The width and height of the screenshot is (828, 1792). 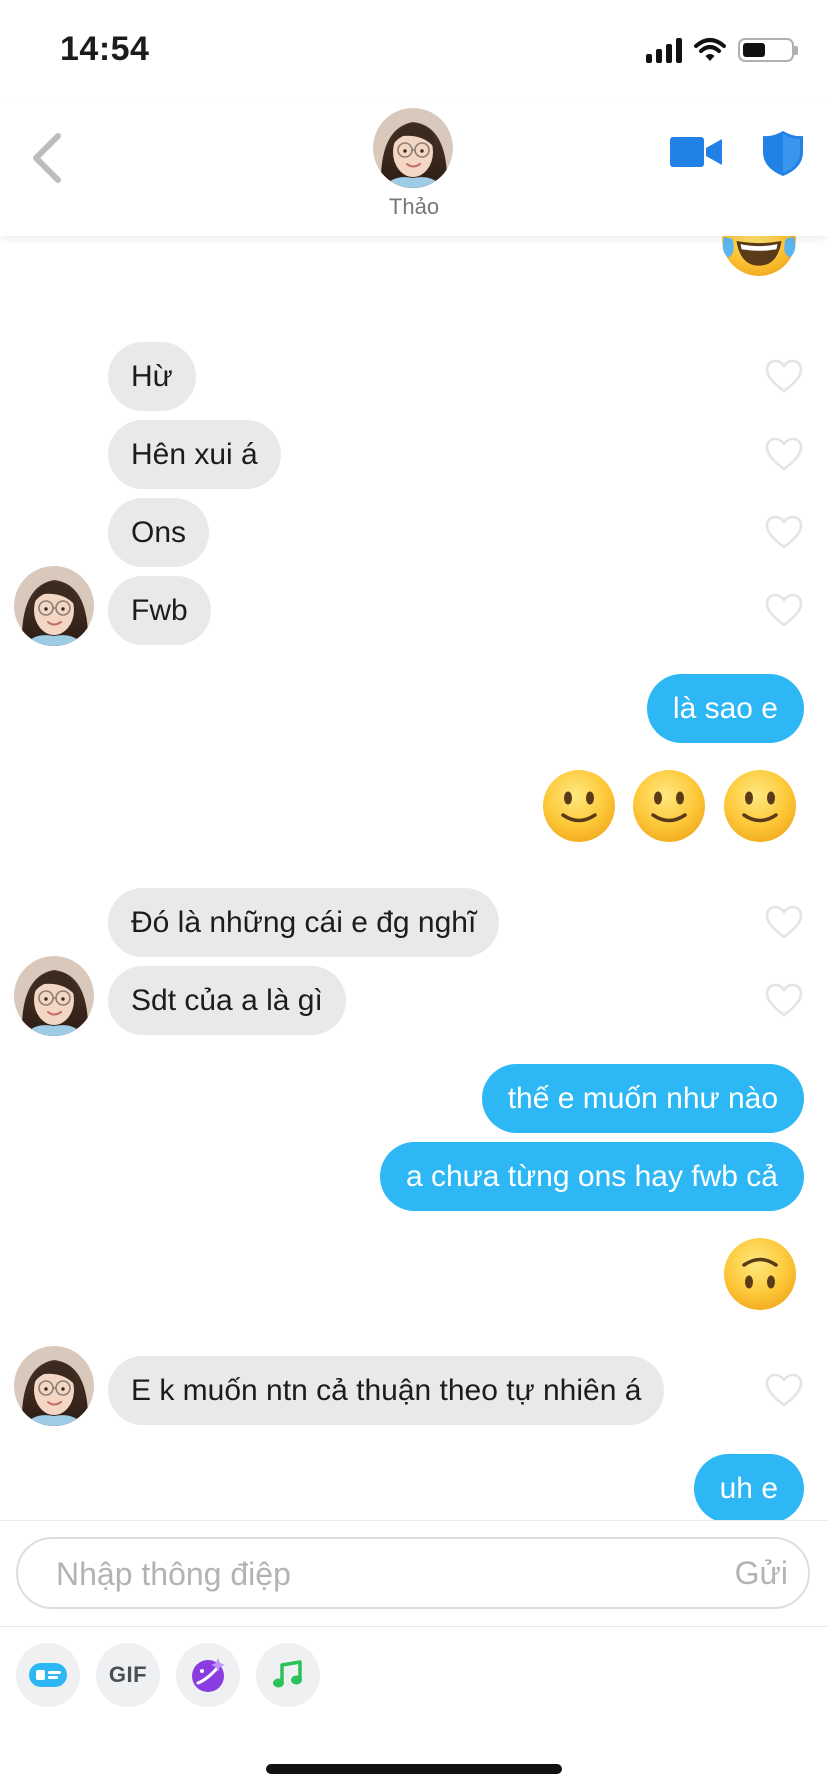 I want to click on gif-button: GIF, so click(x=128, y=1675).